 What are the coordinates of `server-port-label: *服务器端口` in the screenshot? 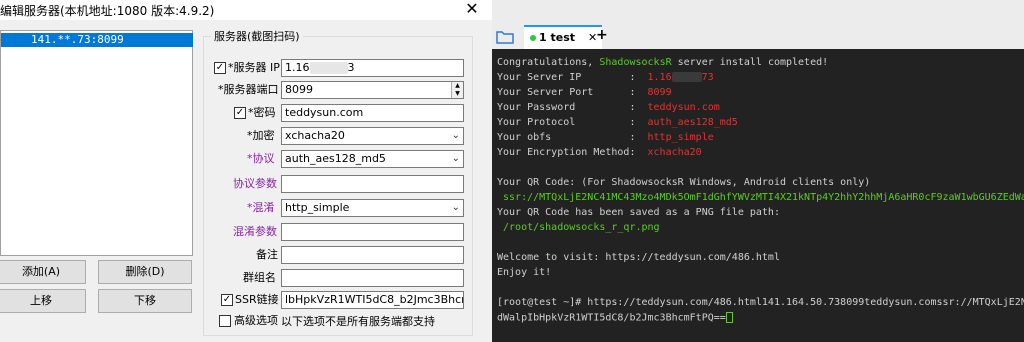 It's located at (248, 89).